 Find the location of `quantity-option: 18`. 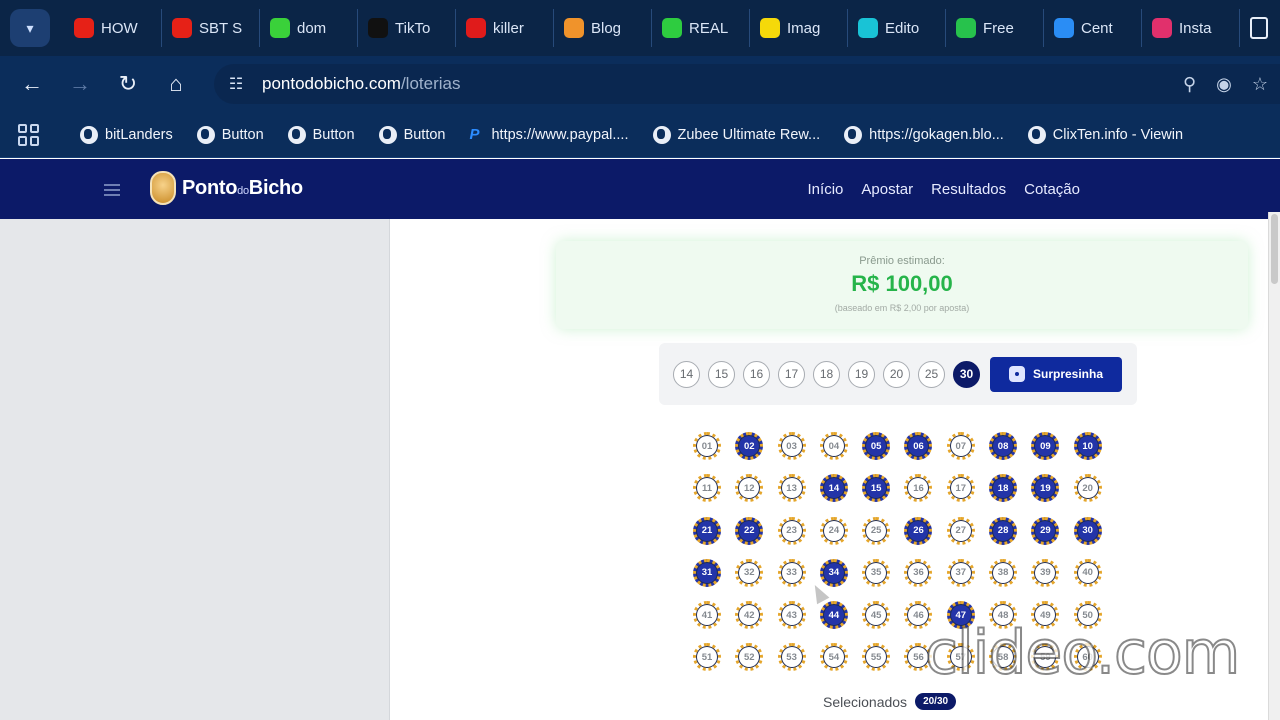

quantity-option: 18 is located at coordinates (826, 374).